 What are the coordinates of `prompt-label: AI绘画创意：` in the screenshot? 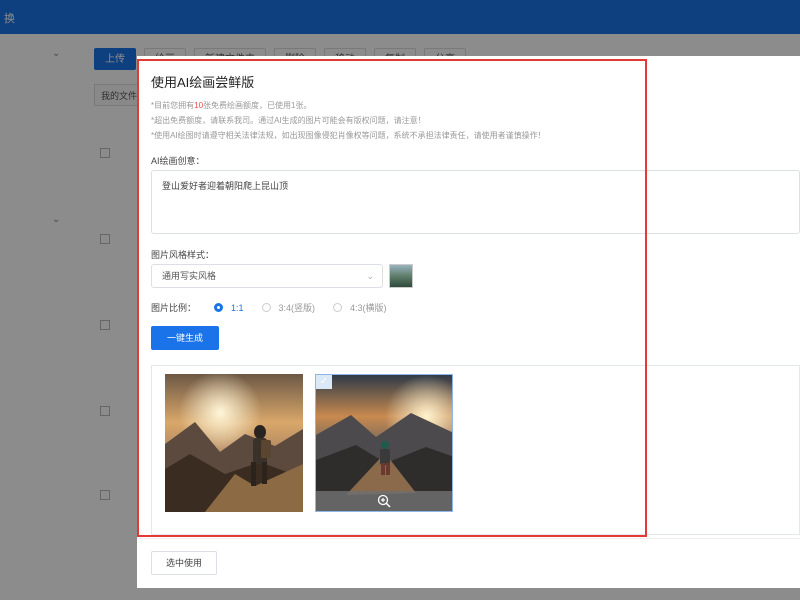 It's located at (178, 161).